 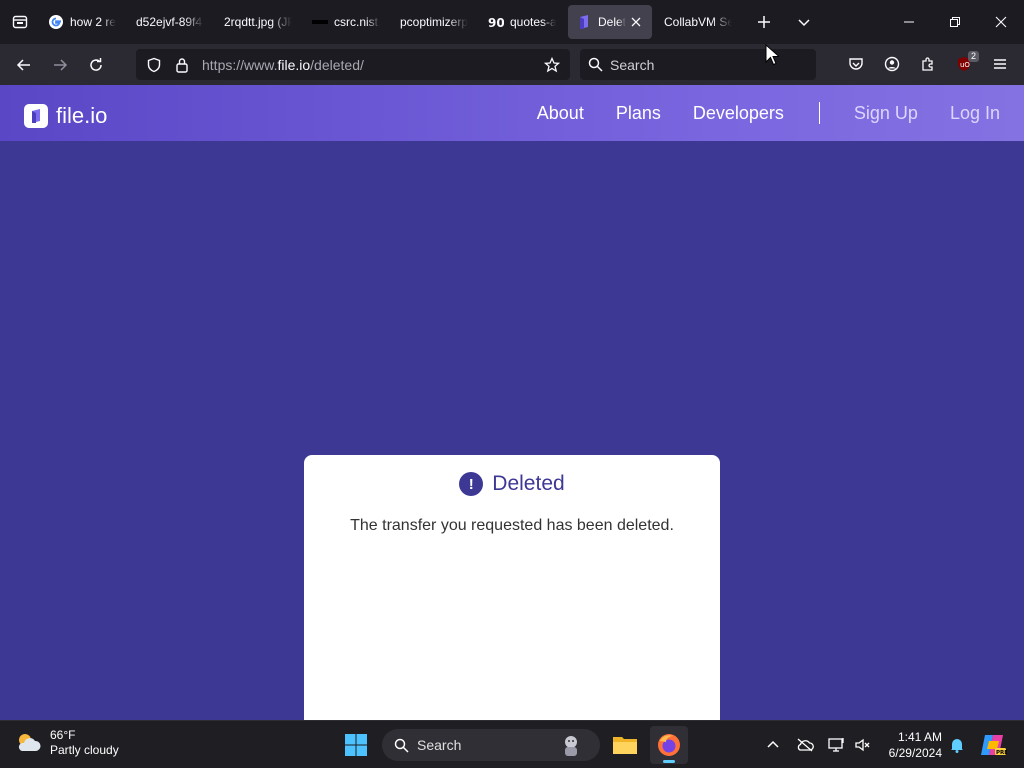 I want to click on nav-about-link: About, so click(x=560, y=113).